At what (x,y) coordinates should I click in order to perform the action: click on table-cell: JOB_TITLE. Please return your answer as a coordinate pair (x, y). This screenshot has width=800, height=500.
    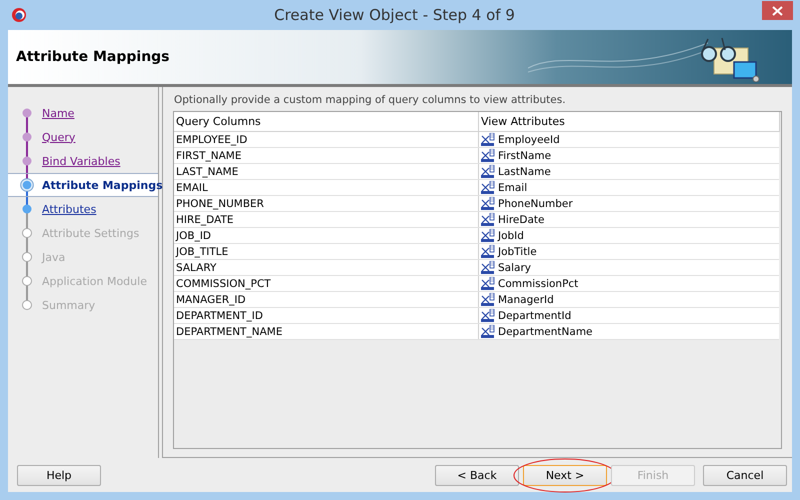
    Looking at the image, I should click on (326, 252).